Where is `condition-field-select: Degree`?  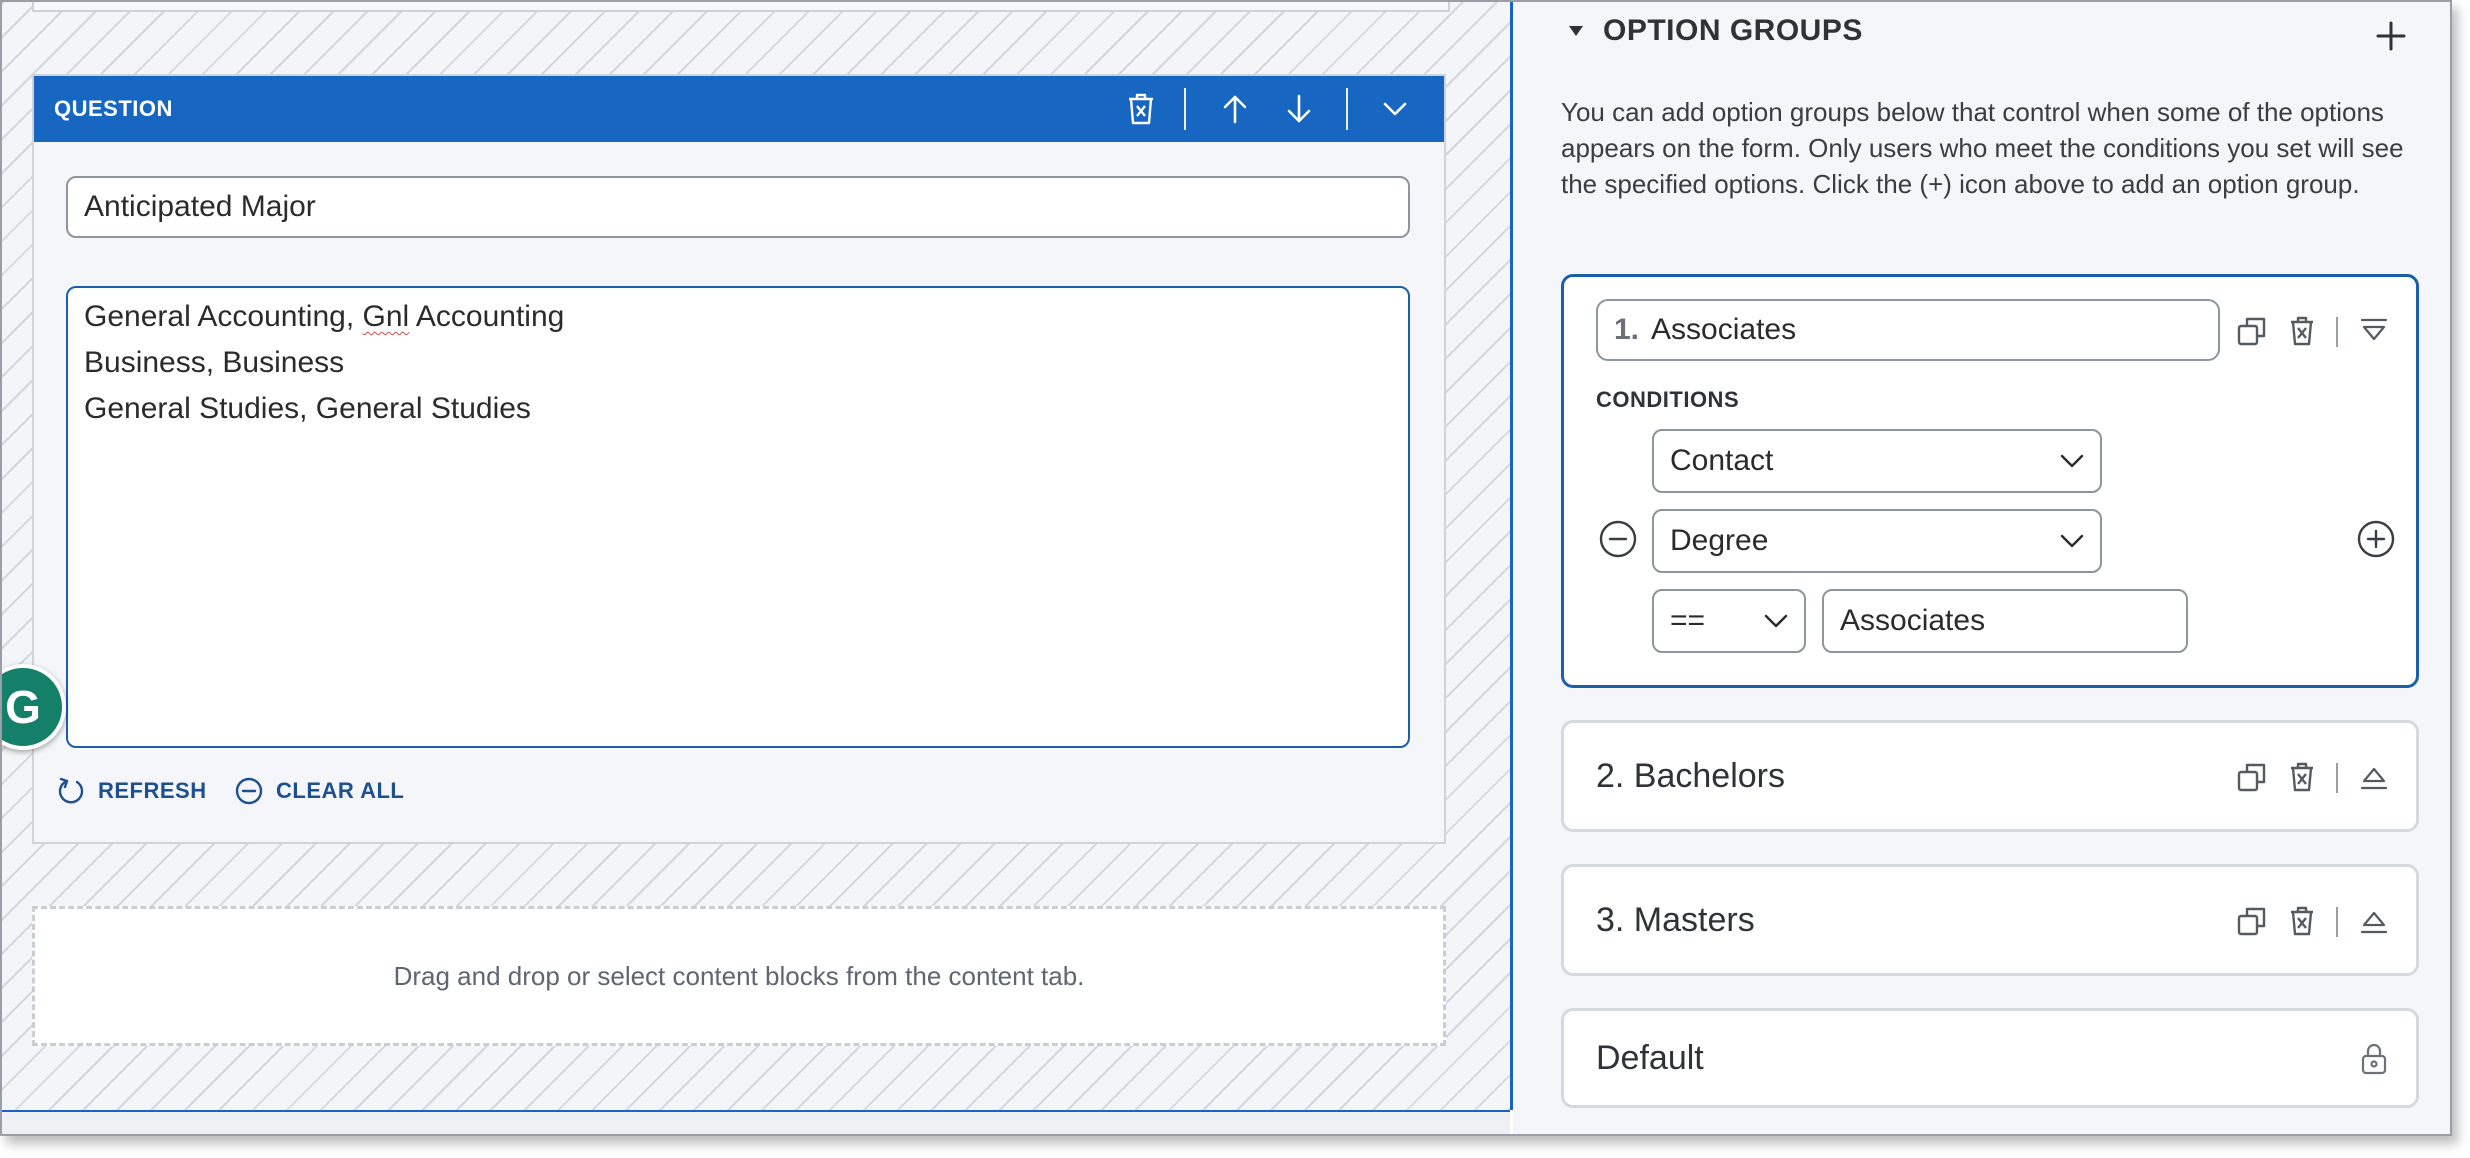 condition-field-select: Degree is located at coordinates (1877, 541).